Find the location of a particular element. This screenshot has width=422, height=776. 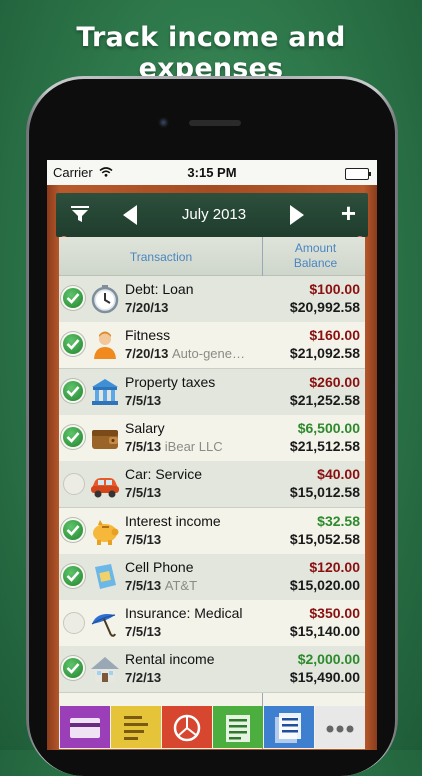

transaction-payee: AT&T is located at coordinates (181, 585).